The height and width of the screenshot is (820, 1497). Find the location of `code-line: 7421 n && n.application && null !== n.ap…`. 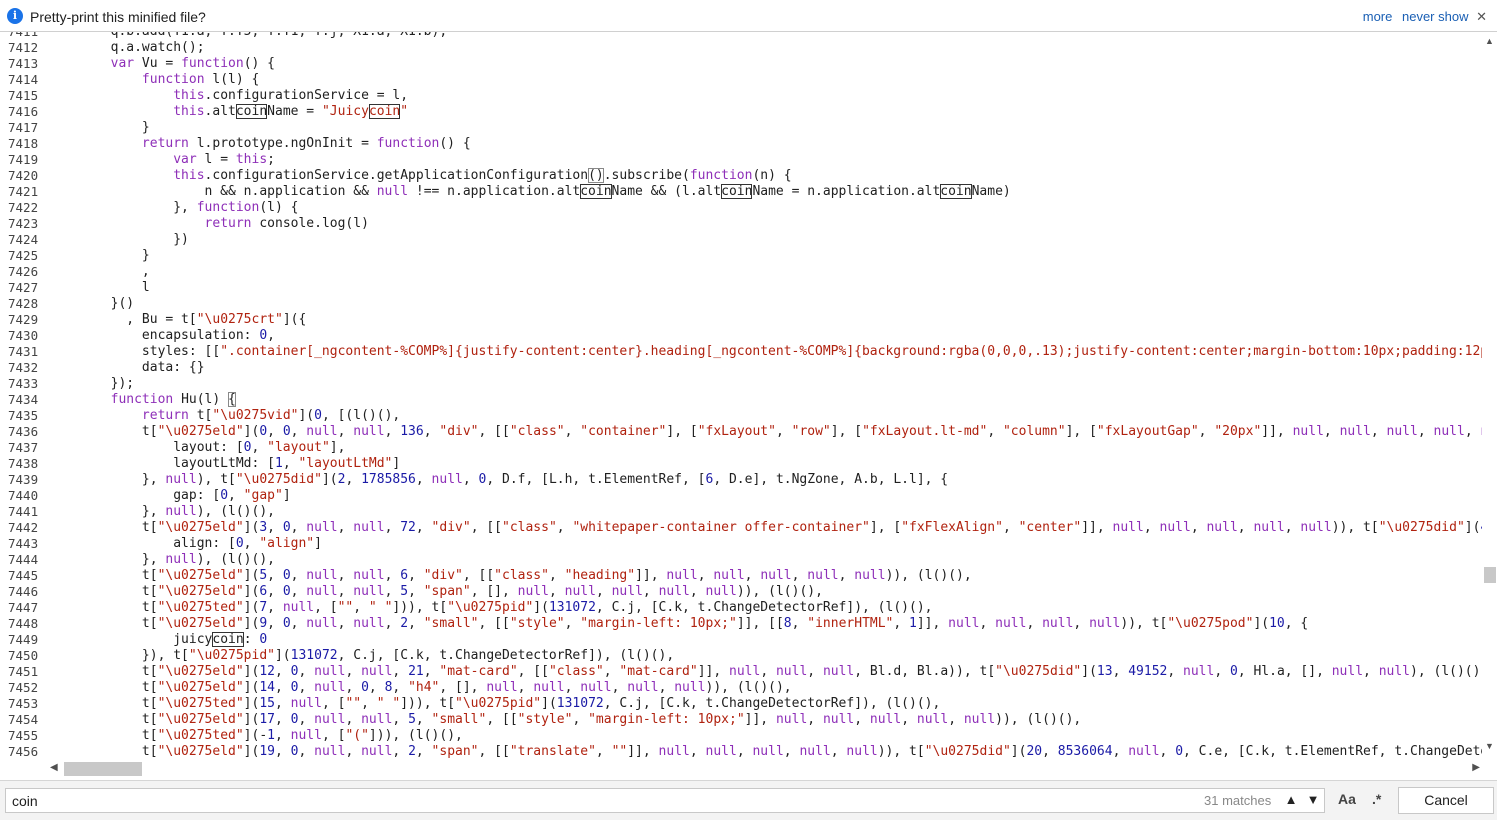

code-line: 7421 n && n.application && null !== n.ap… is located at coordinates (741, 192).